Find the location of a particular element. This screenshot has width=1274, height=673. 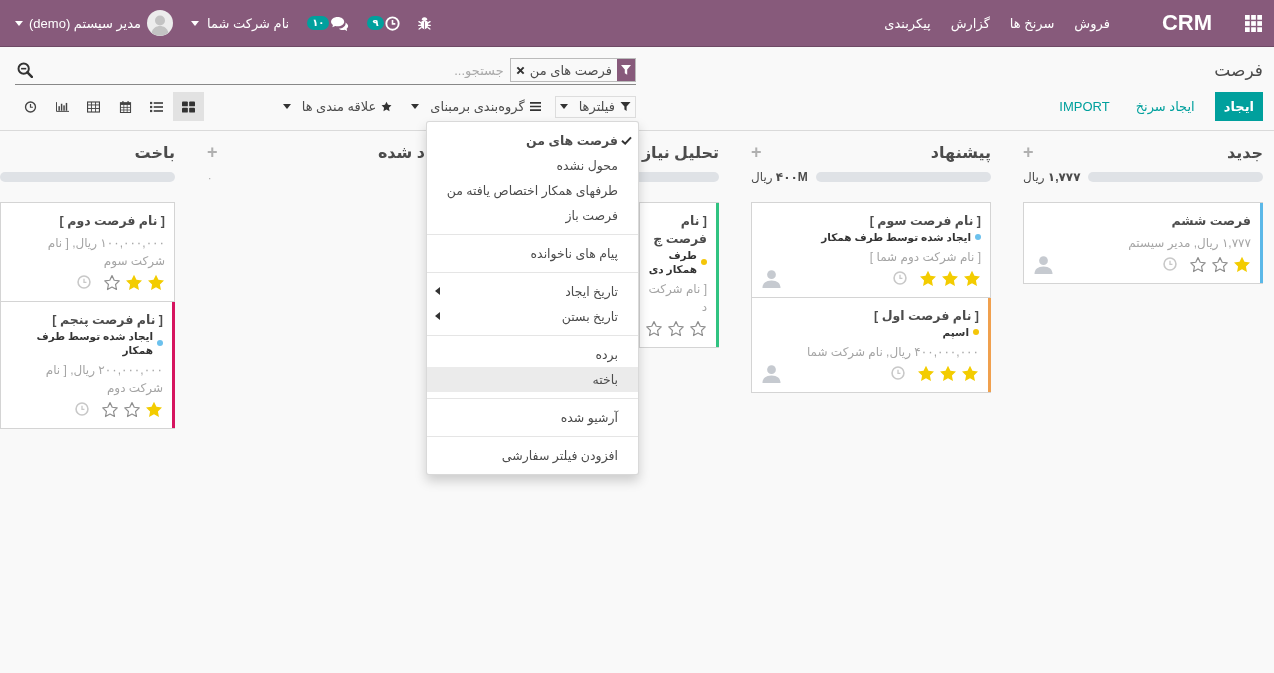

kanban-card: [ نام فرصت سوم ] ایجاد شده توسط طرف همکار [ نام شرکت دوم شما ] is located at coordinates (871, 250).